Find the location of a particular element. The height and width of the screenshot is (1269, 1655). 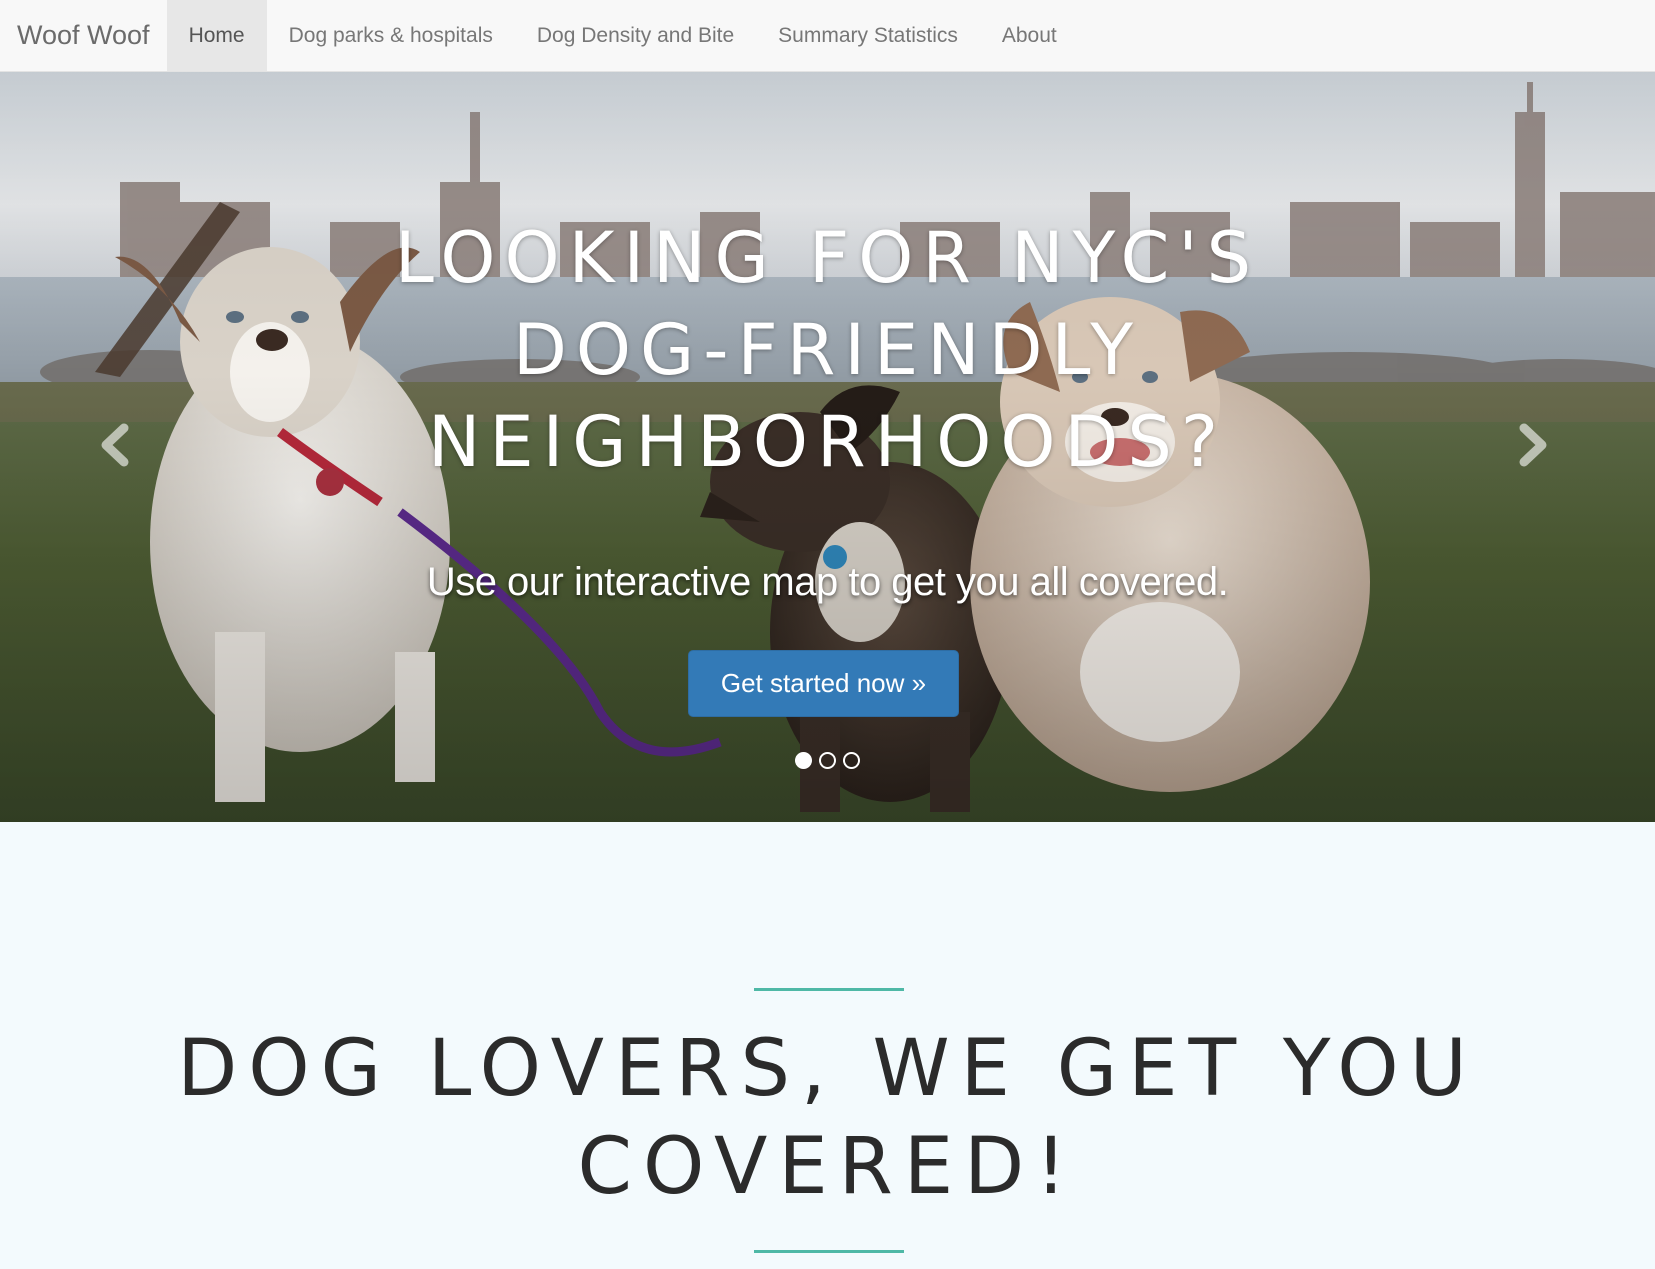

nav-item-dog-density-bite: Dog Density and Bite is located at coordinates (635, 35).